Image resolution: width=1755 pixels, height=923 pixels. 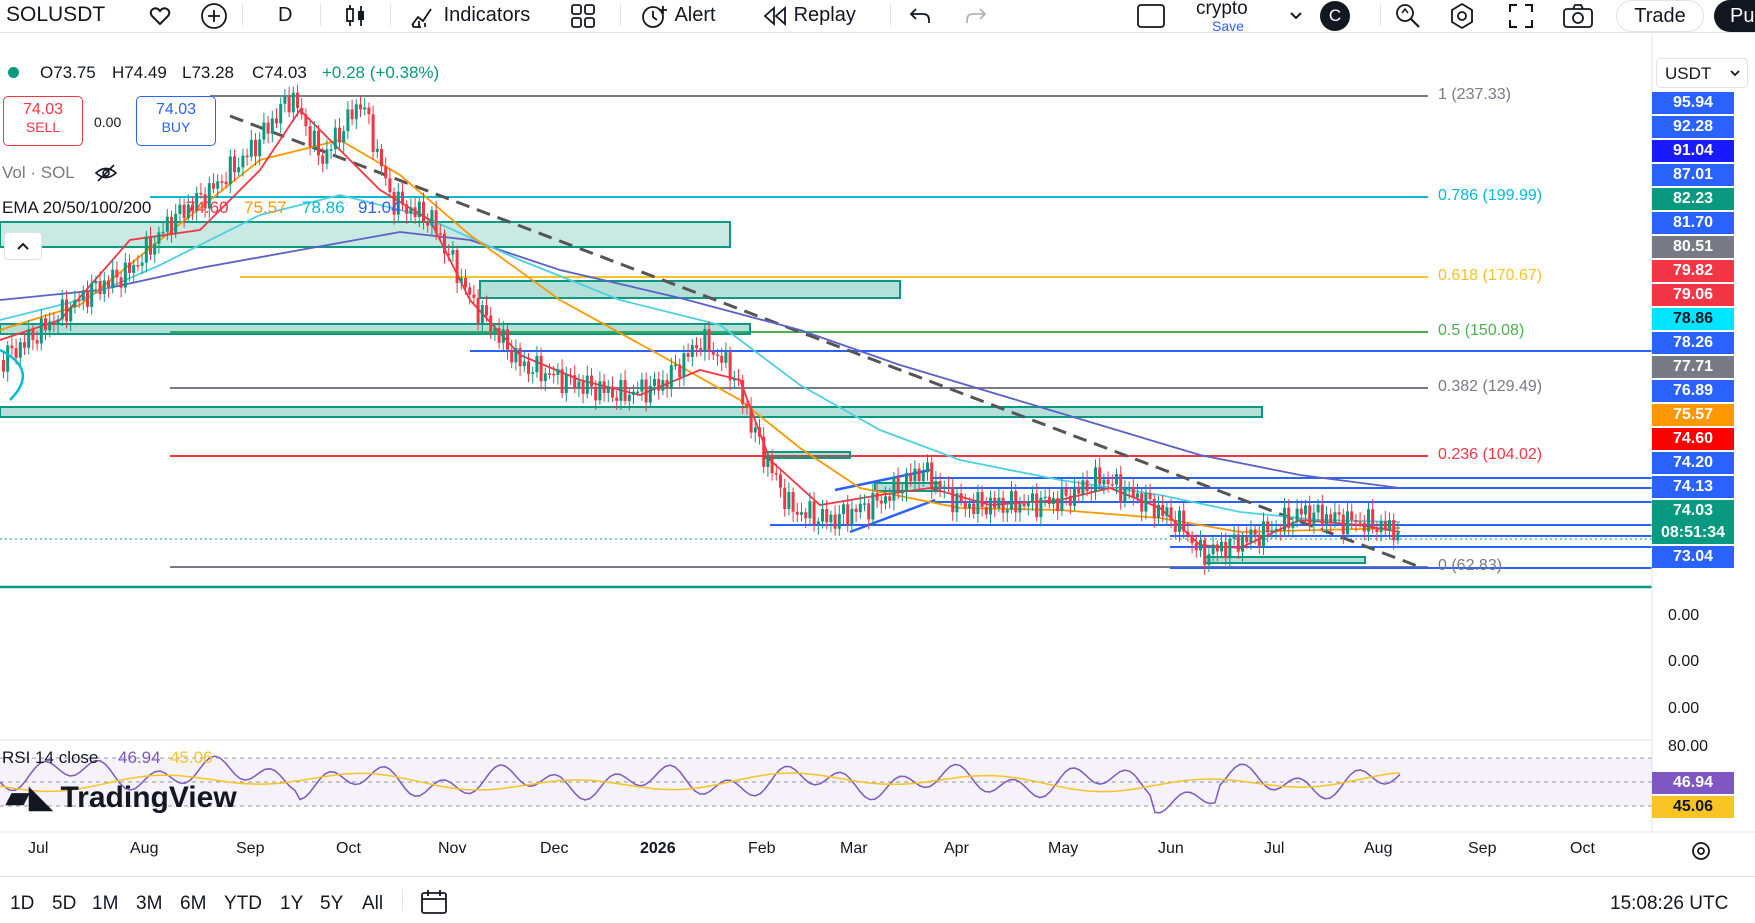 What do you see at coordinates (22, 904) in the screenshot?
I see `range-button-1d: 1D` at bounding box center [22, 904].